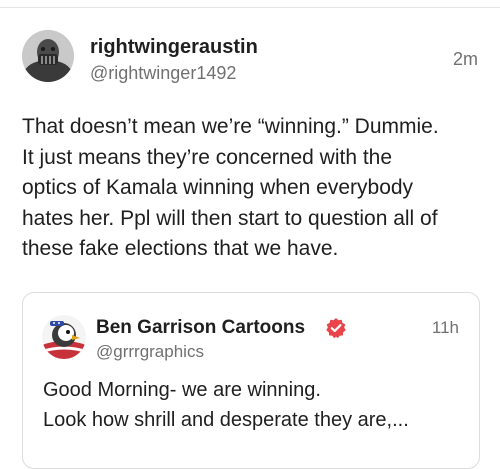  I want to click on quoted-author-avatar, so click(64, 337).